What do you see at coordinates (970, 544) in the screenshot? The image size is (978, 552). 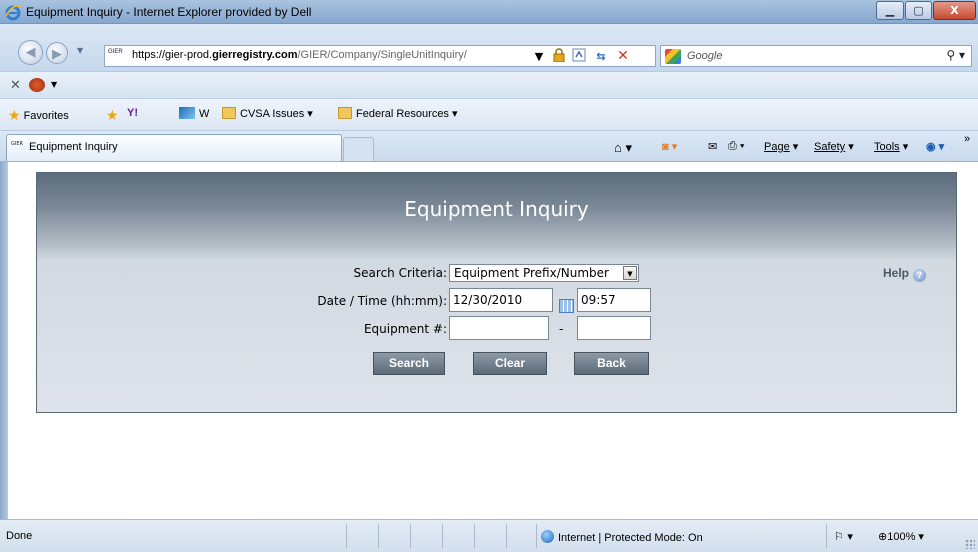 I see `resize-grip-icon` at bounding box center [970, 544].